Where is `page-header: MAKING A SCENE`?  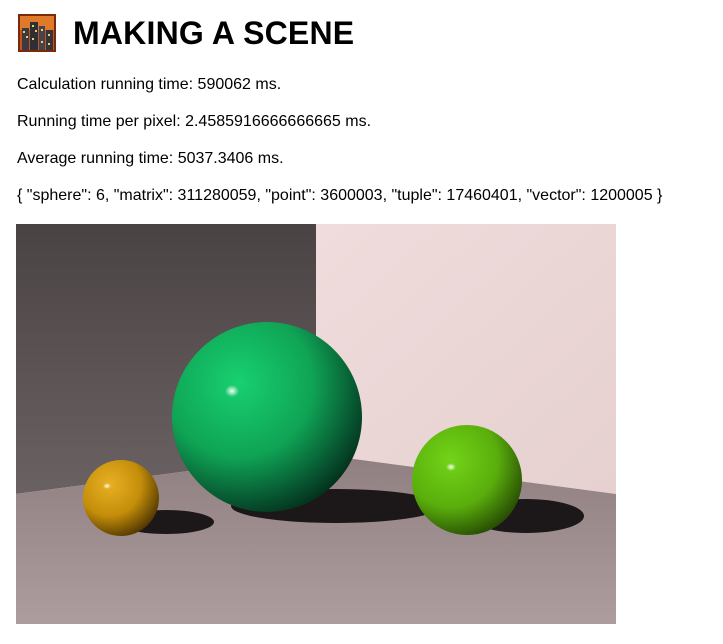
page-header: MAKING A SCENE is located at coordinates (186, 33).